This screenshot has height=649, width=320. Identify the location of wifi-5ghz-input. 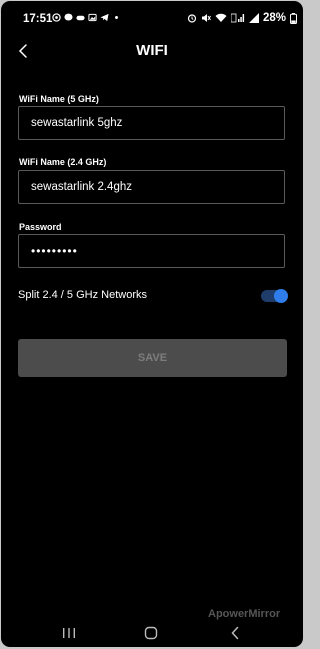
(151, 123).